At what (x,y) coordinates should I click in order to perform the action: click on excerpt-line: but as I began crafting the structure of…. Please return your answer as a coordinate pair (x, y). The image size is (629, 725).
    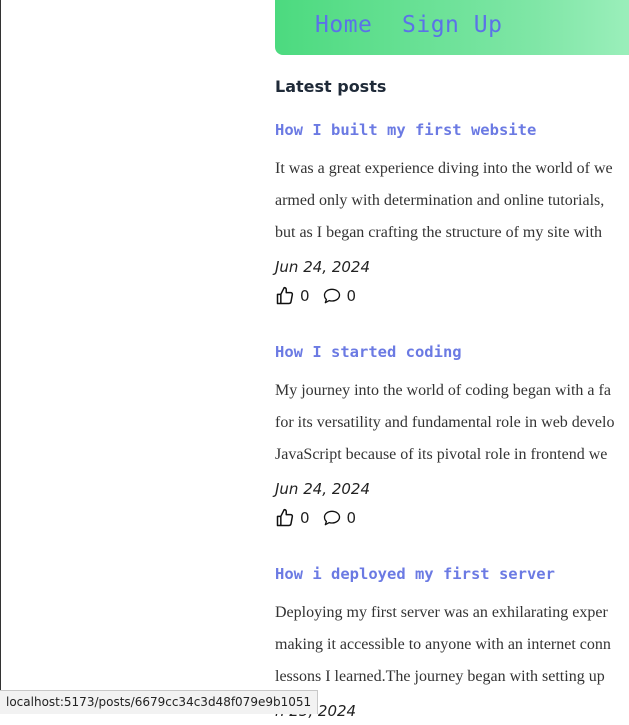
    Looking at the image, I should click on (439, 232).